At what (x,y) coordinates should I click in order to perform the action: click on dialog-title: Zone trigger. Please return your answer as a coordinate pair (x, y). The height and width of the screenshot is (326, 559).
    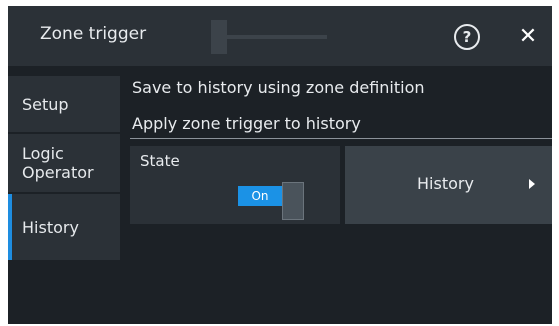
    Looking at the image, I should click on (93, 34).